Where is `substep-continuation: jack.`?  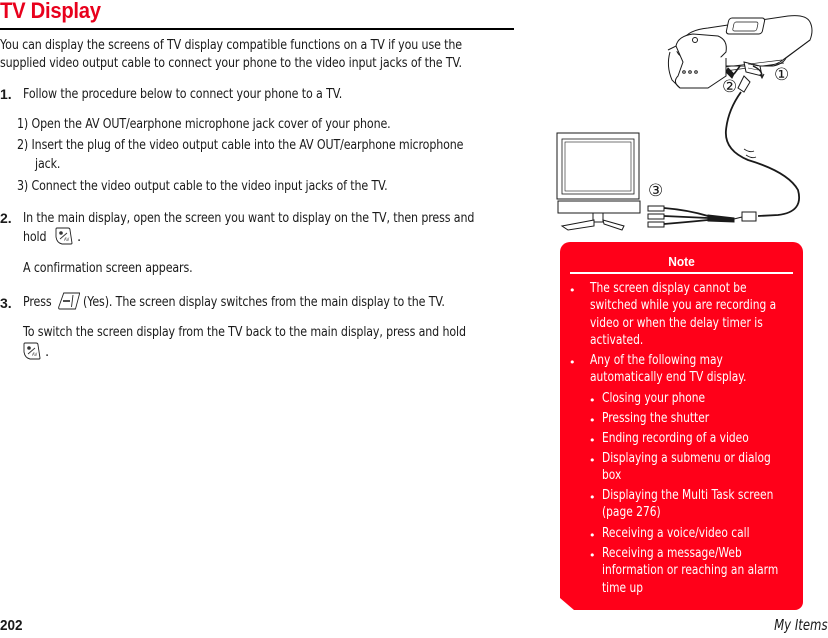 substep-continuation: jack. is located at coordinates (48, 164).